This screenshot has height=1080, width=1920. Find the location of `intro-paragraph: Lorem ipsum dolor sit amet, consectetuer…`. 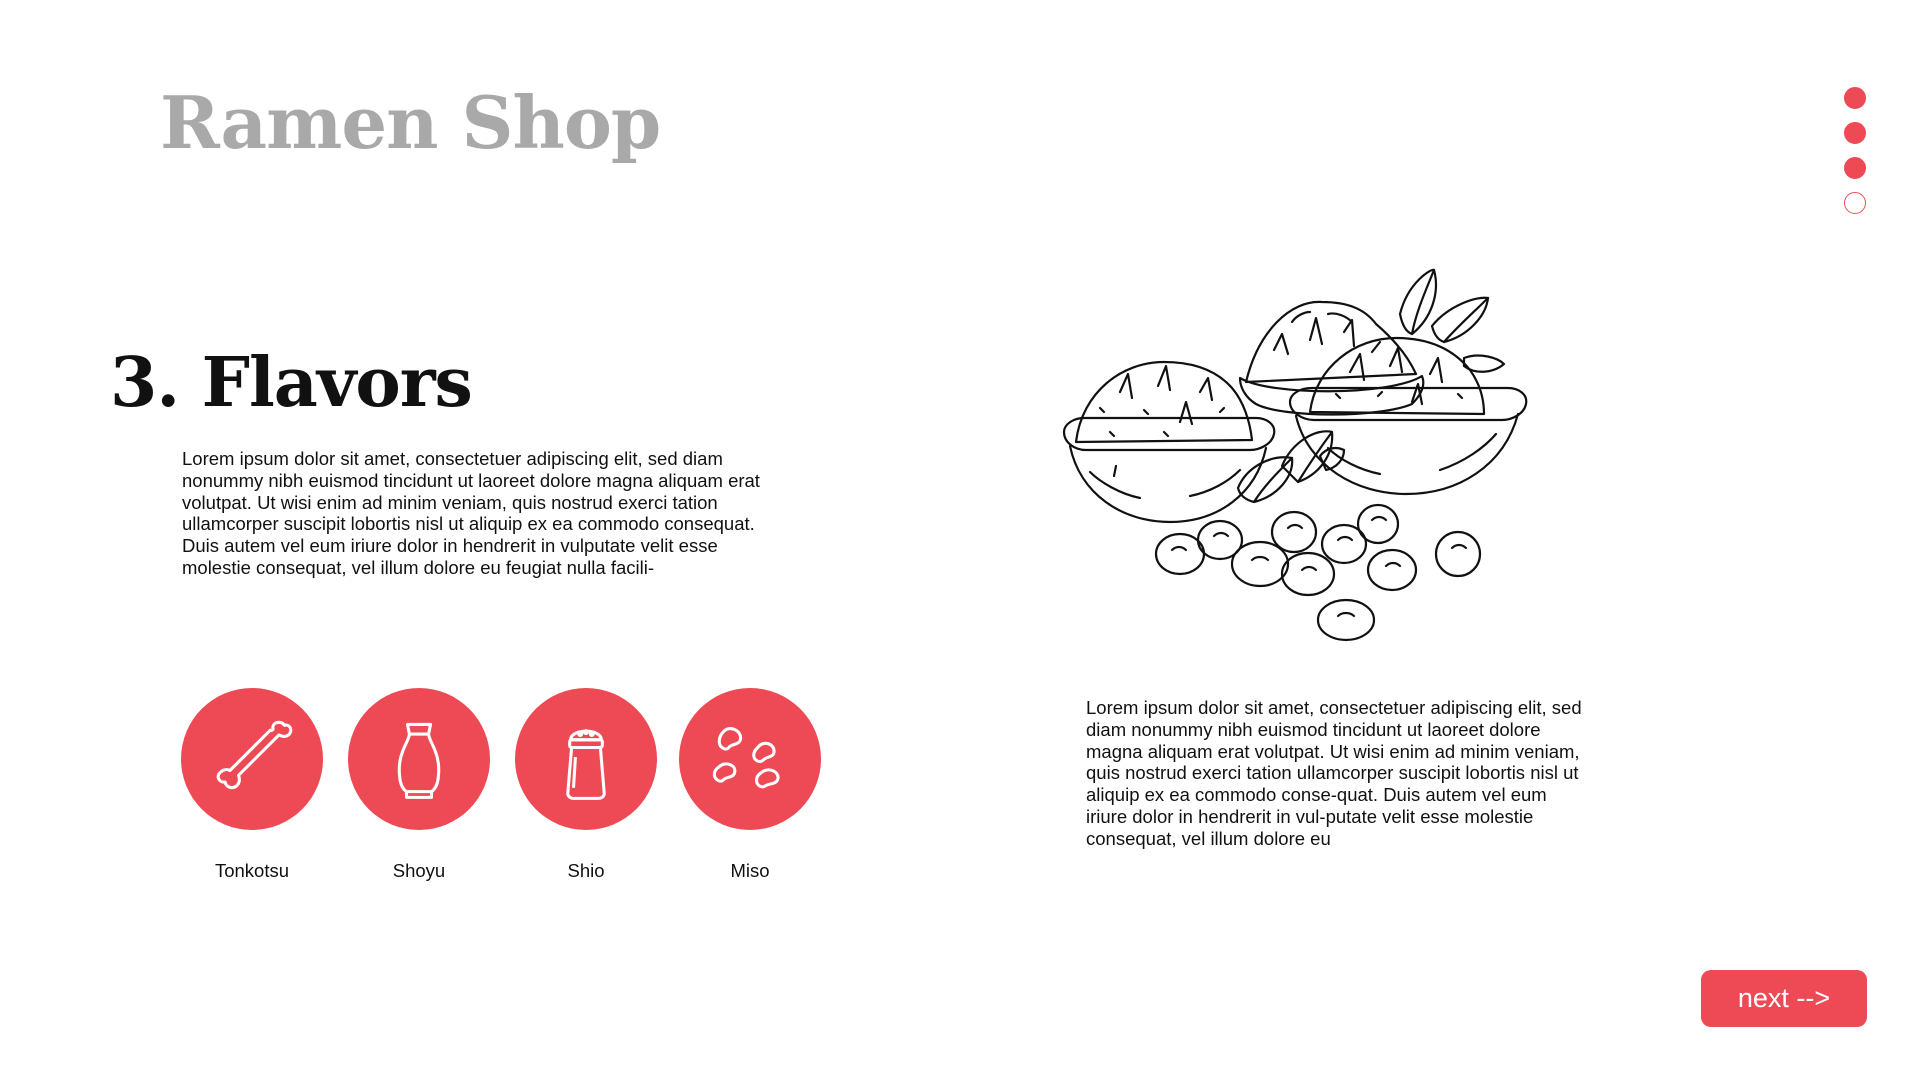

intro-paragraph: Lorem ipsum dolor sit amet, consectetuer… is located at coordinates (471, 513).